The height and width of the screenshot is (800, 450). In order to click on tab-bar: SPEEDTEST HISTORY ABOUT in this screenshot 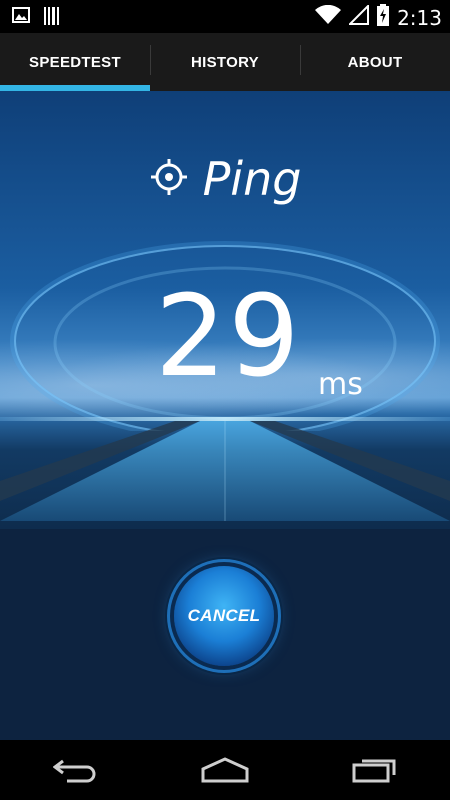, I will do `click(225, 62)`.